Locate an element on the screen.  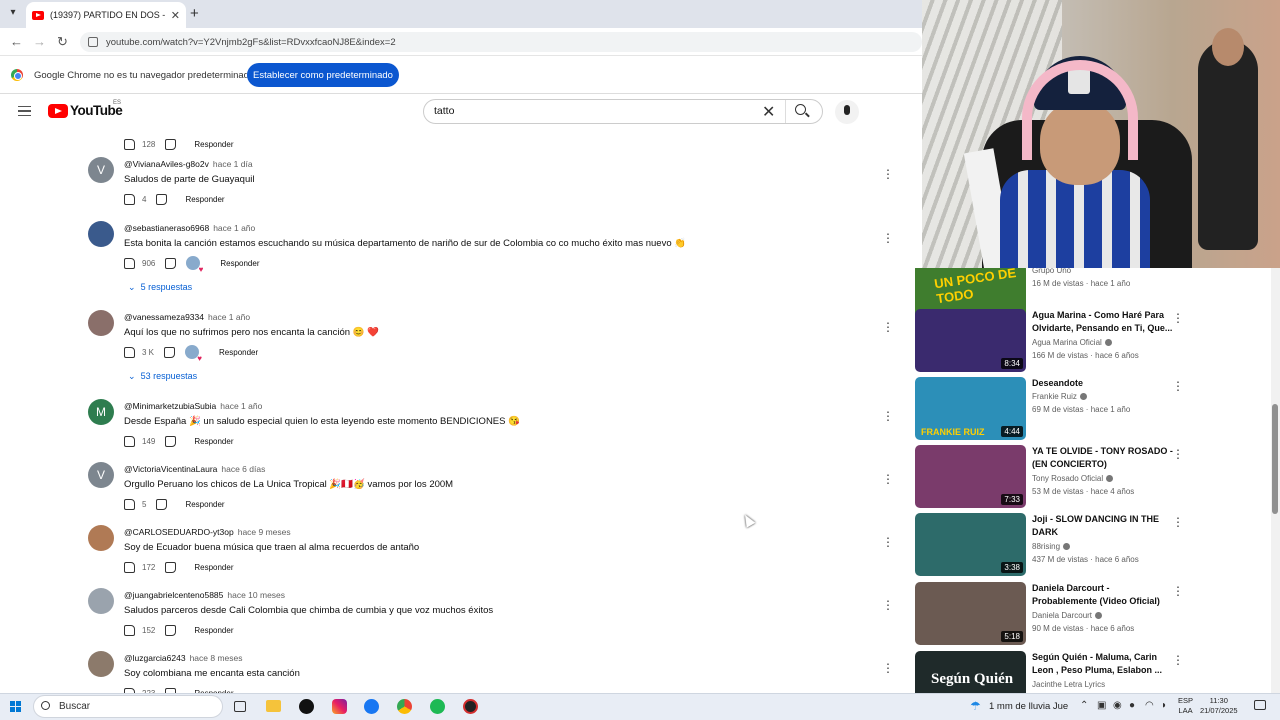
video-title: Deseandote is located at coordinates (1103, 383).